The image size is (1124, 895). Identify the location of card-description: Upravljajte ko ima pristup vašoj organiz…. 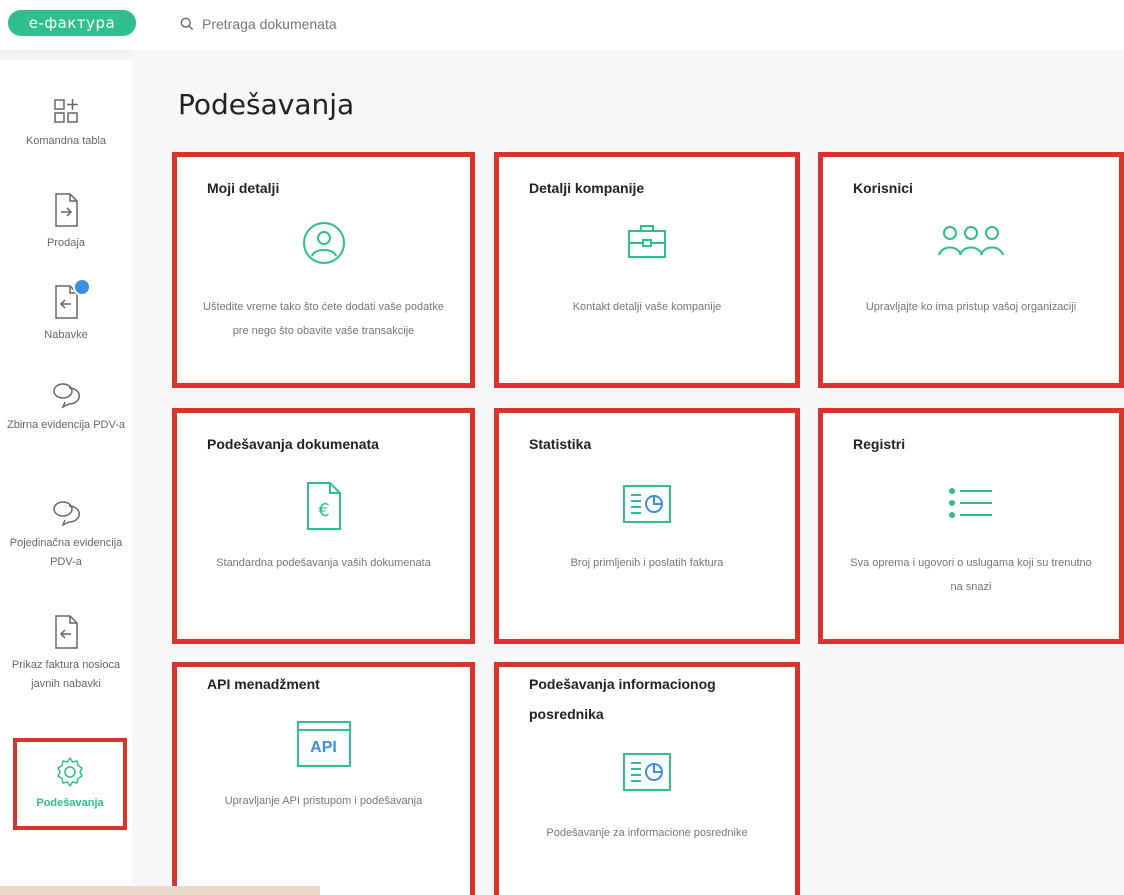
(971, 307).